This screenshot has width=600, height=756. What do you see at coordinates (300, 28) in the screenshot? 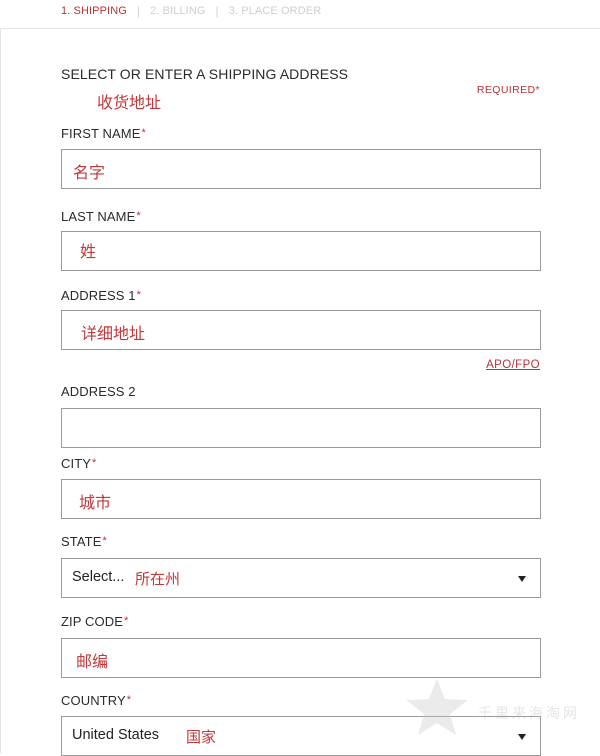
I see `header-divider` at bounding box center [300, 28].